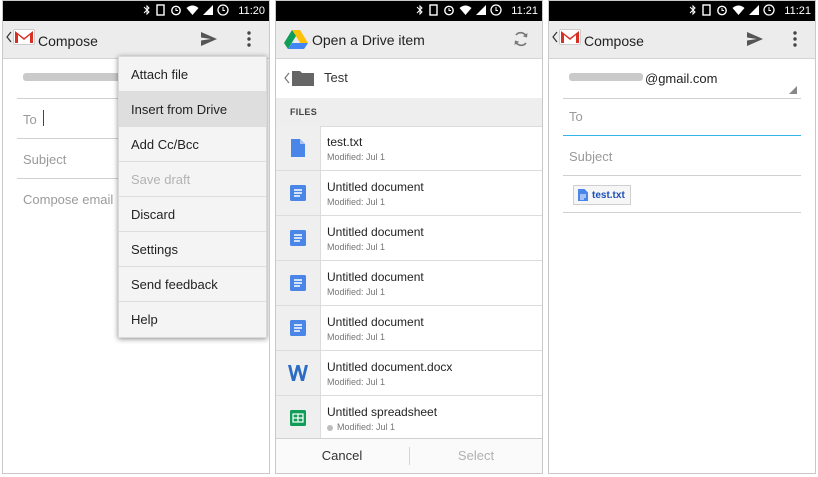  What do you see at coordinates (706, 10) in the screenshot?
I see `vibrate-icon` at bounding box center [706, 10].